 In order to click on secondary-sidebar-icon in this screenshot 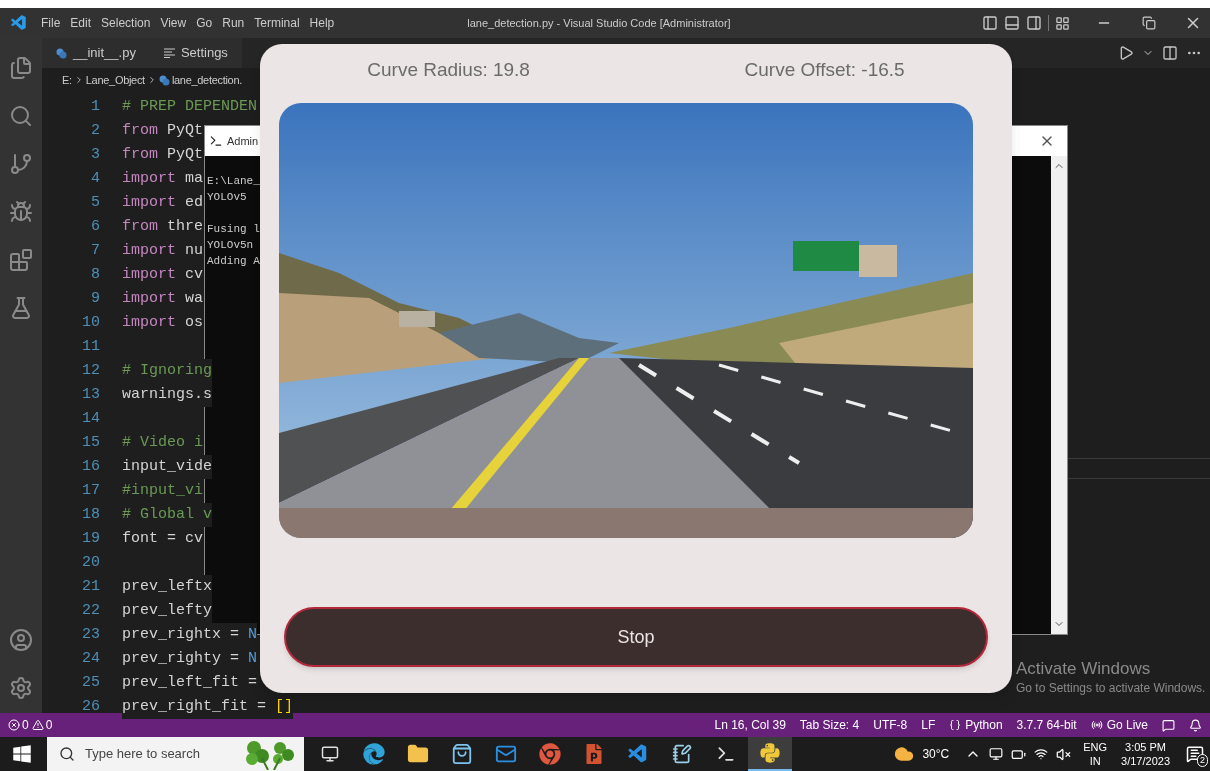, I will do `click(1034, 23)`.